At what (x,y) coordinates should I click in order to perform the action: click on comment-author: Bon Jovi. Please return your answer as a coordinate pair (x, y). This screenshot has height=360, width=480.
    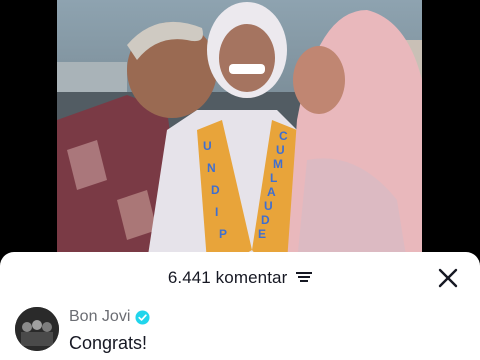
    Looking at the image, I should click on (109, 317).